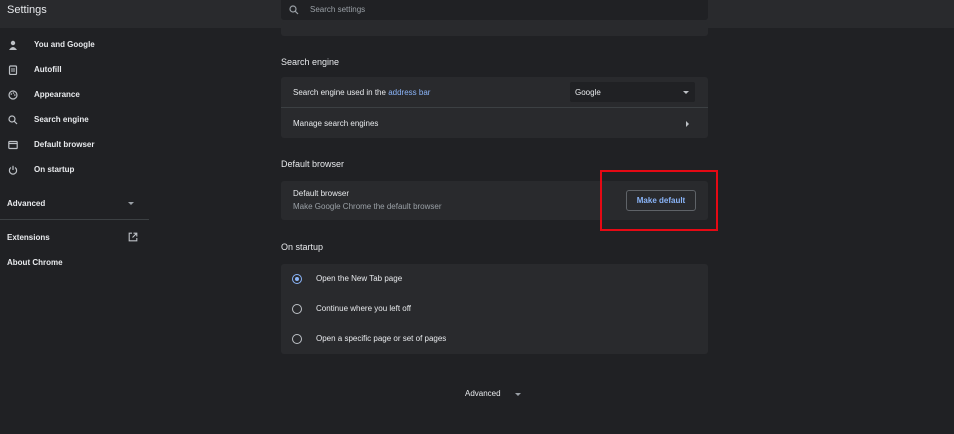 This screenshot has height=434, width=954. Describe the element at coordinates (57, 94) in the screenshot. I see `sidebar-item-label: Appearance` at that location.